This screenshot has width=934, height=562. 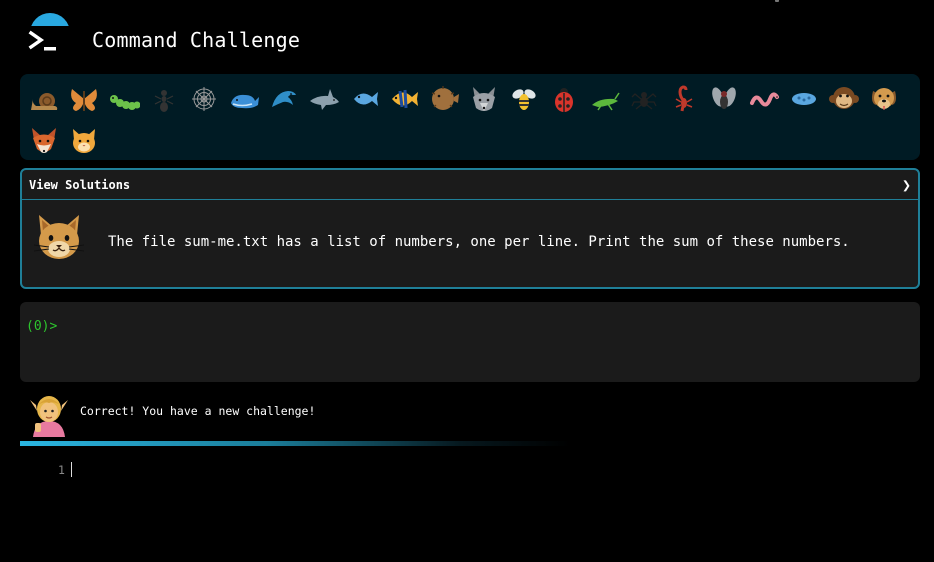 What do you see at coordinates (564, 99) in the screenshot?
I see `ladybug-icon` at bounding box center [564, 99].